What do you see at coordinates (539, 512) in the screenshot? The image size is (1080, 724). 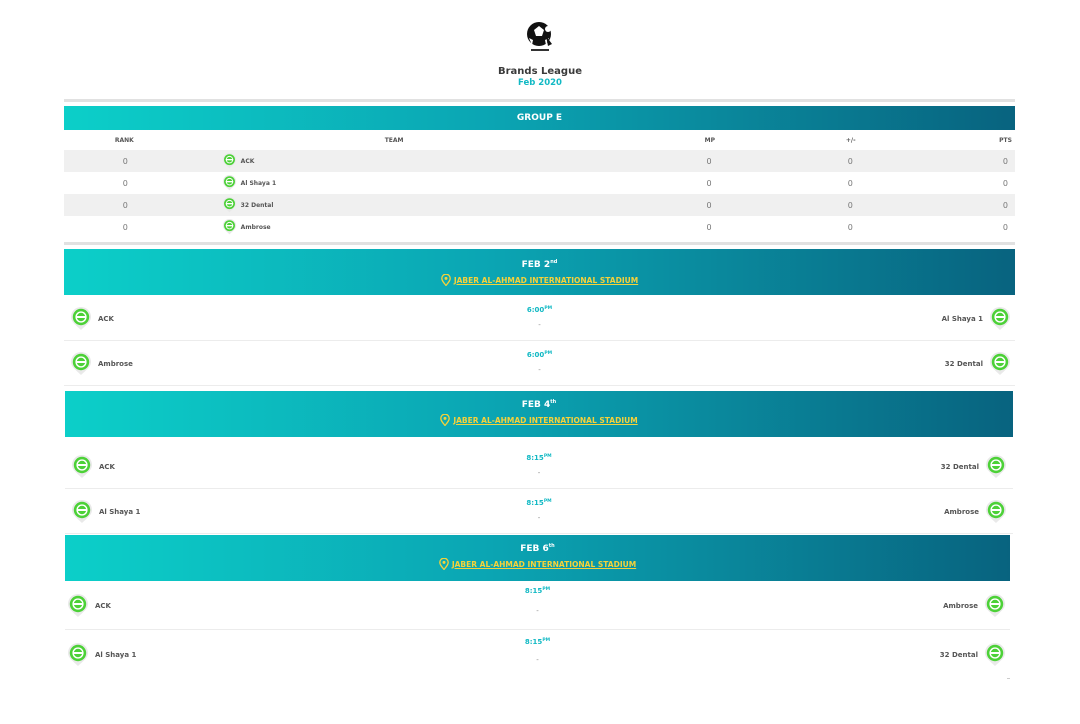 I see `match-row: Al Shaya 1 8:15PM - Ambrose` at bounding box center [539, 512].